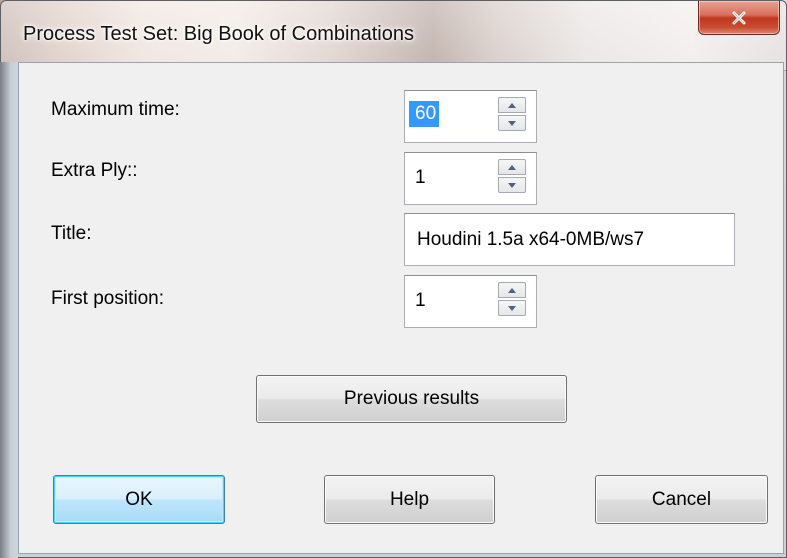  I want to click on window-left-frame, so click(9, 310).